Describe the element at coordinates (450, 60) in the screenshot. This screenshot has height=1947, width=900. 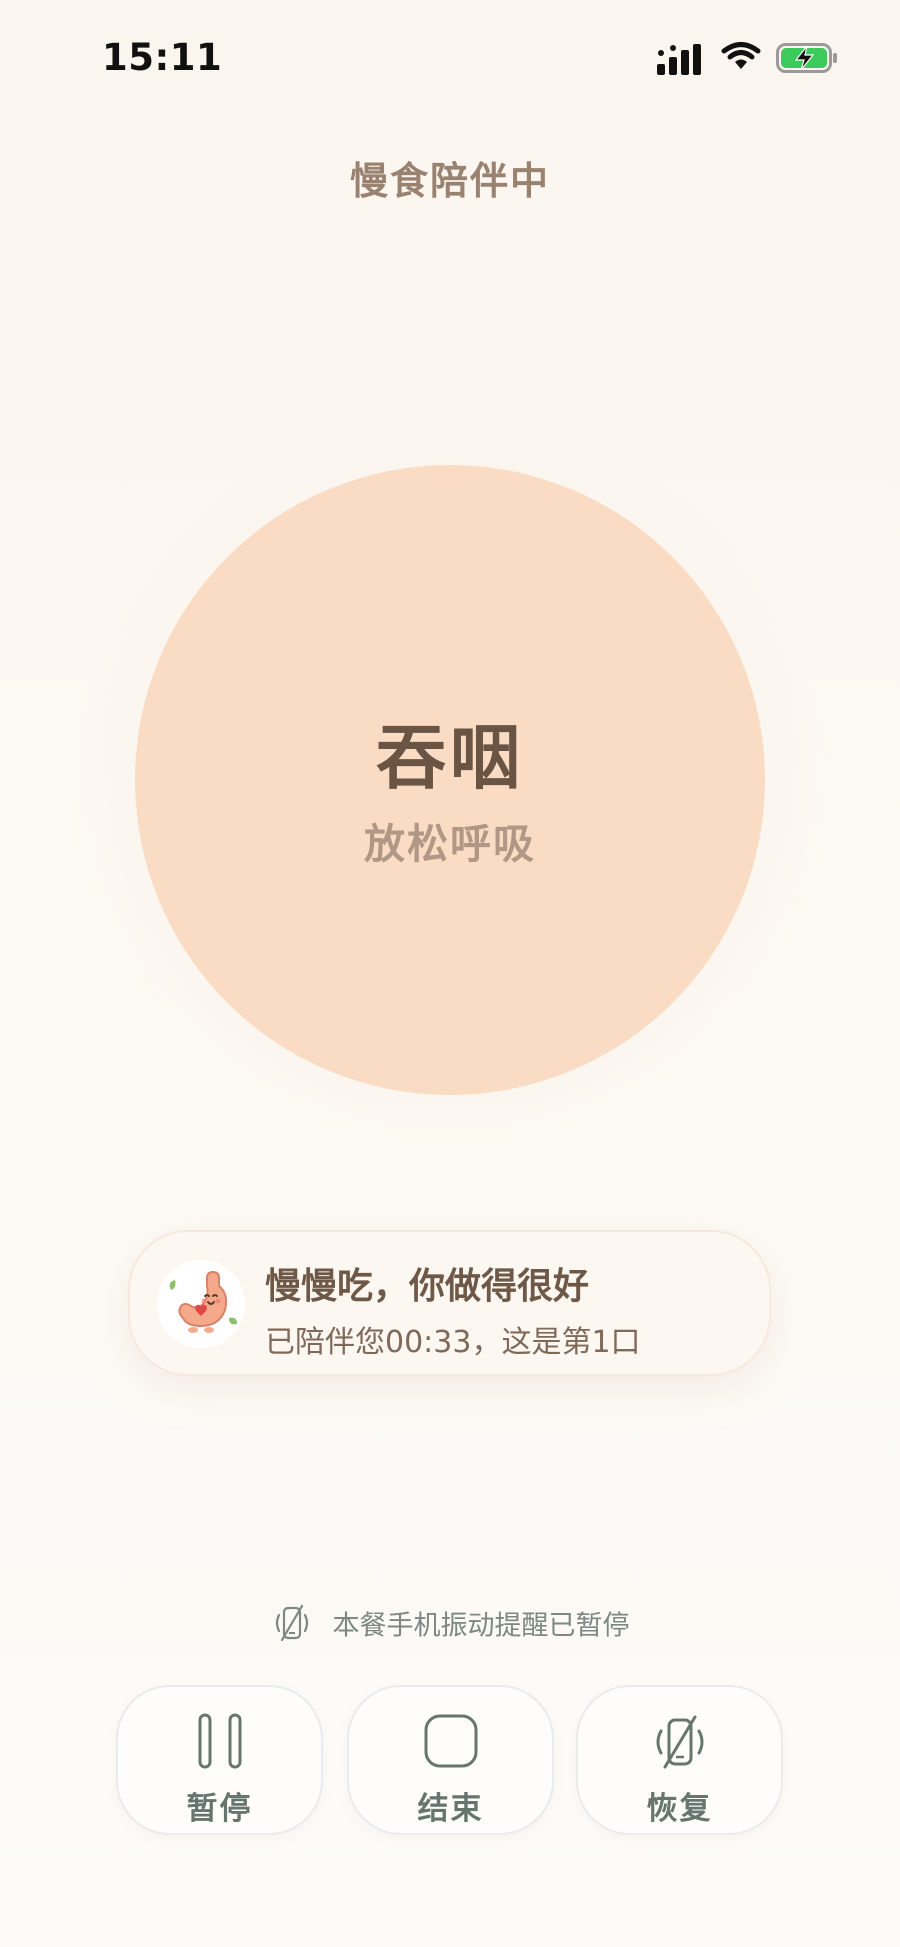
I see `status-bar: 15:11` at that location.